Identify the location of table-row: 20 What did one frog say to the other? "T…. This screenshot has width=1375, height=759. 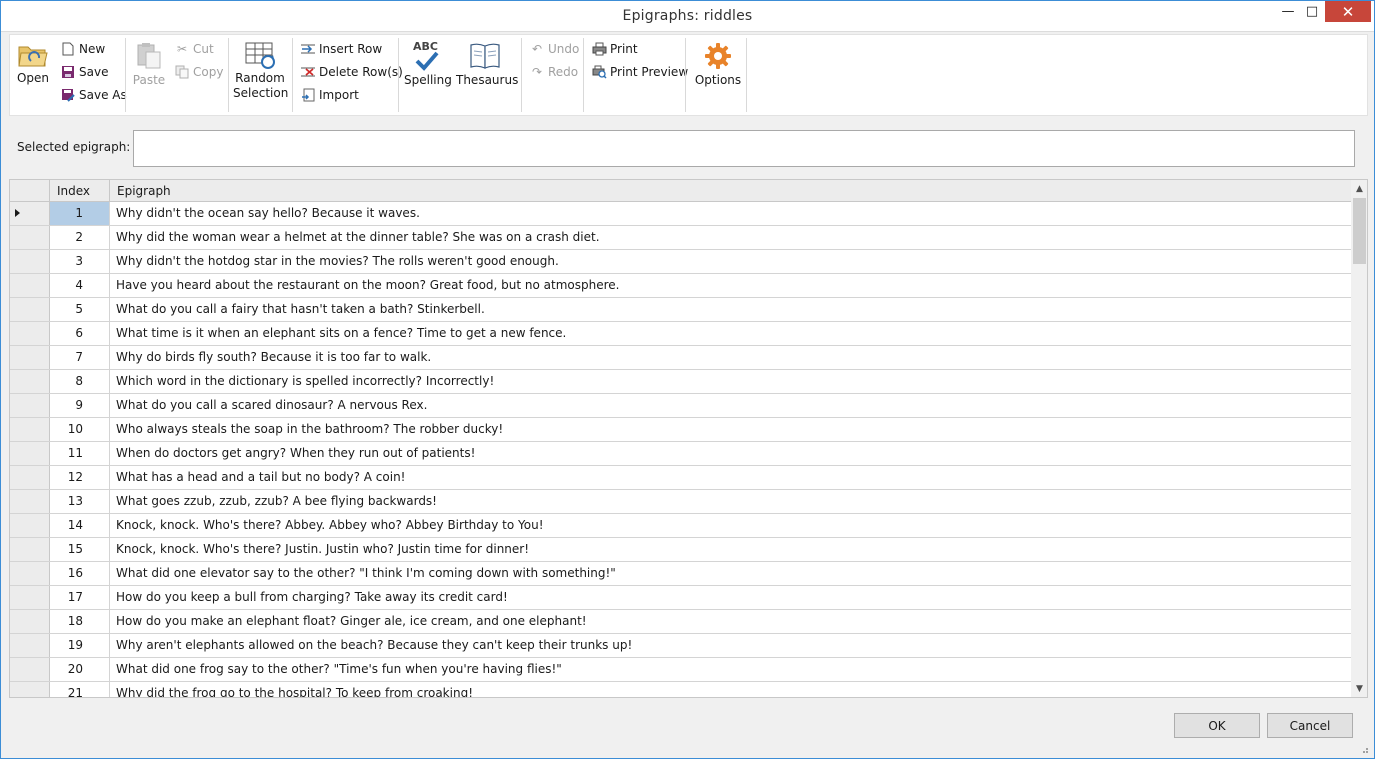
(680, 670).